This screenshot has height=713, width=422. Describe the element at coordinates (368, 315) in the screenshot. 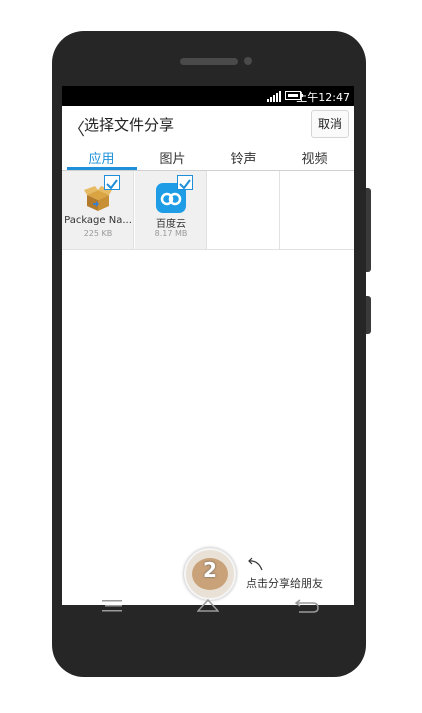

I see `volume-button` at that location.